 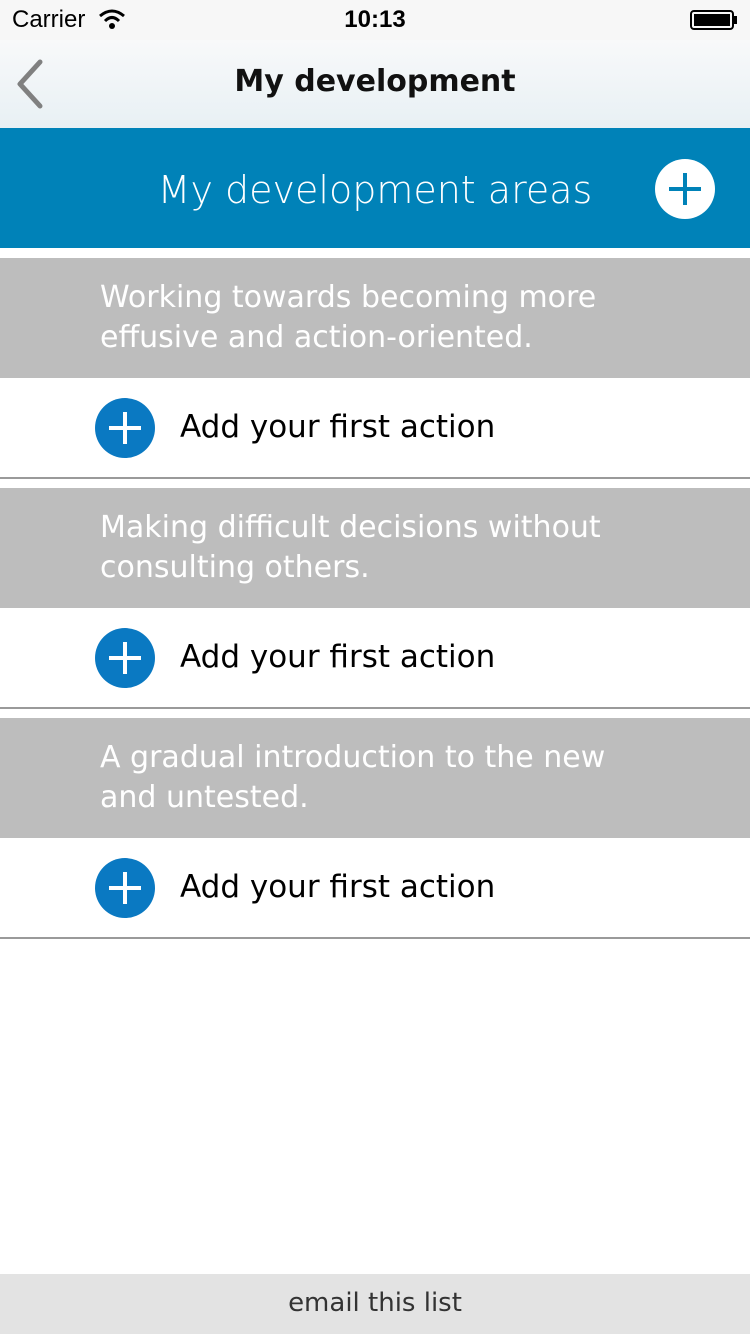 I want to click on add-area-button, so click(x=685, y=189).